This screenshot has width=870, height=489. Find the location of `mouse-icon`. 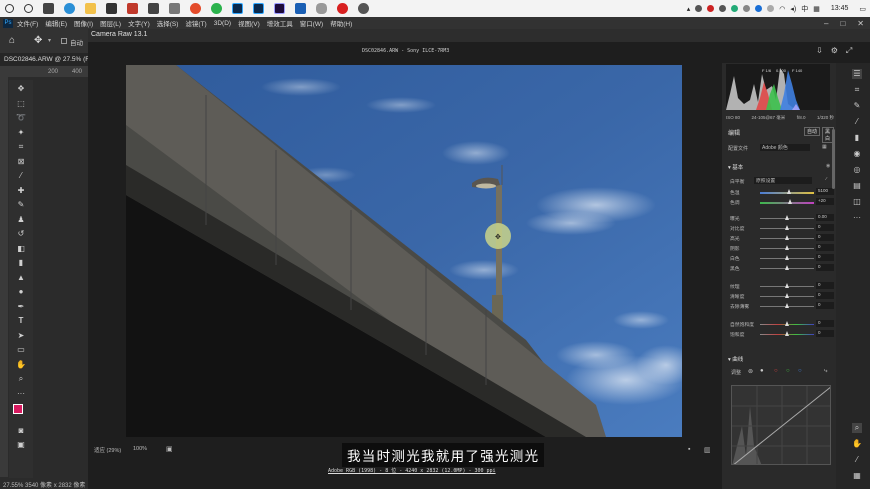

mouse-icon is located at coordinates (321, 8).